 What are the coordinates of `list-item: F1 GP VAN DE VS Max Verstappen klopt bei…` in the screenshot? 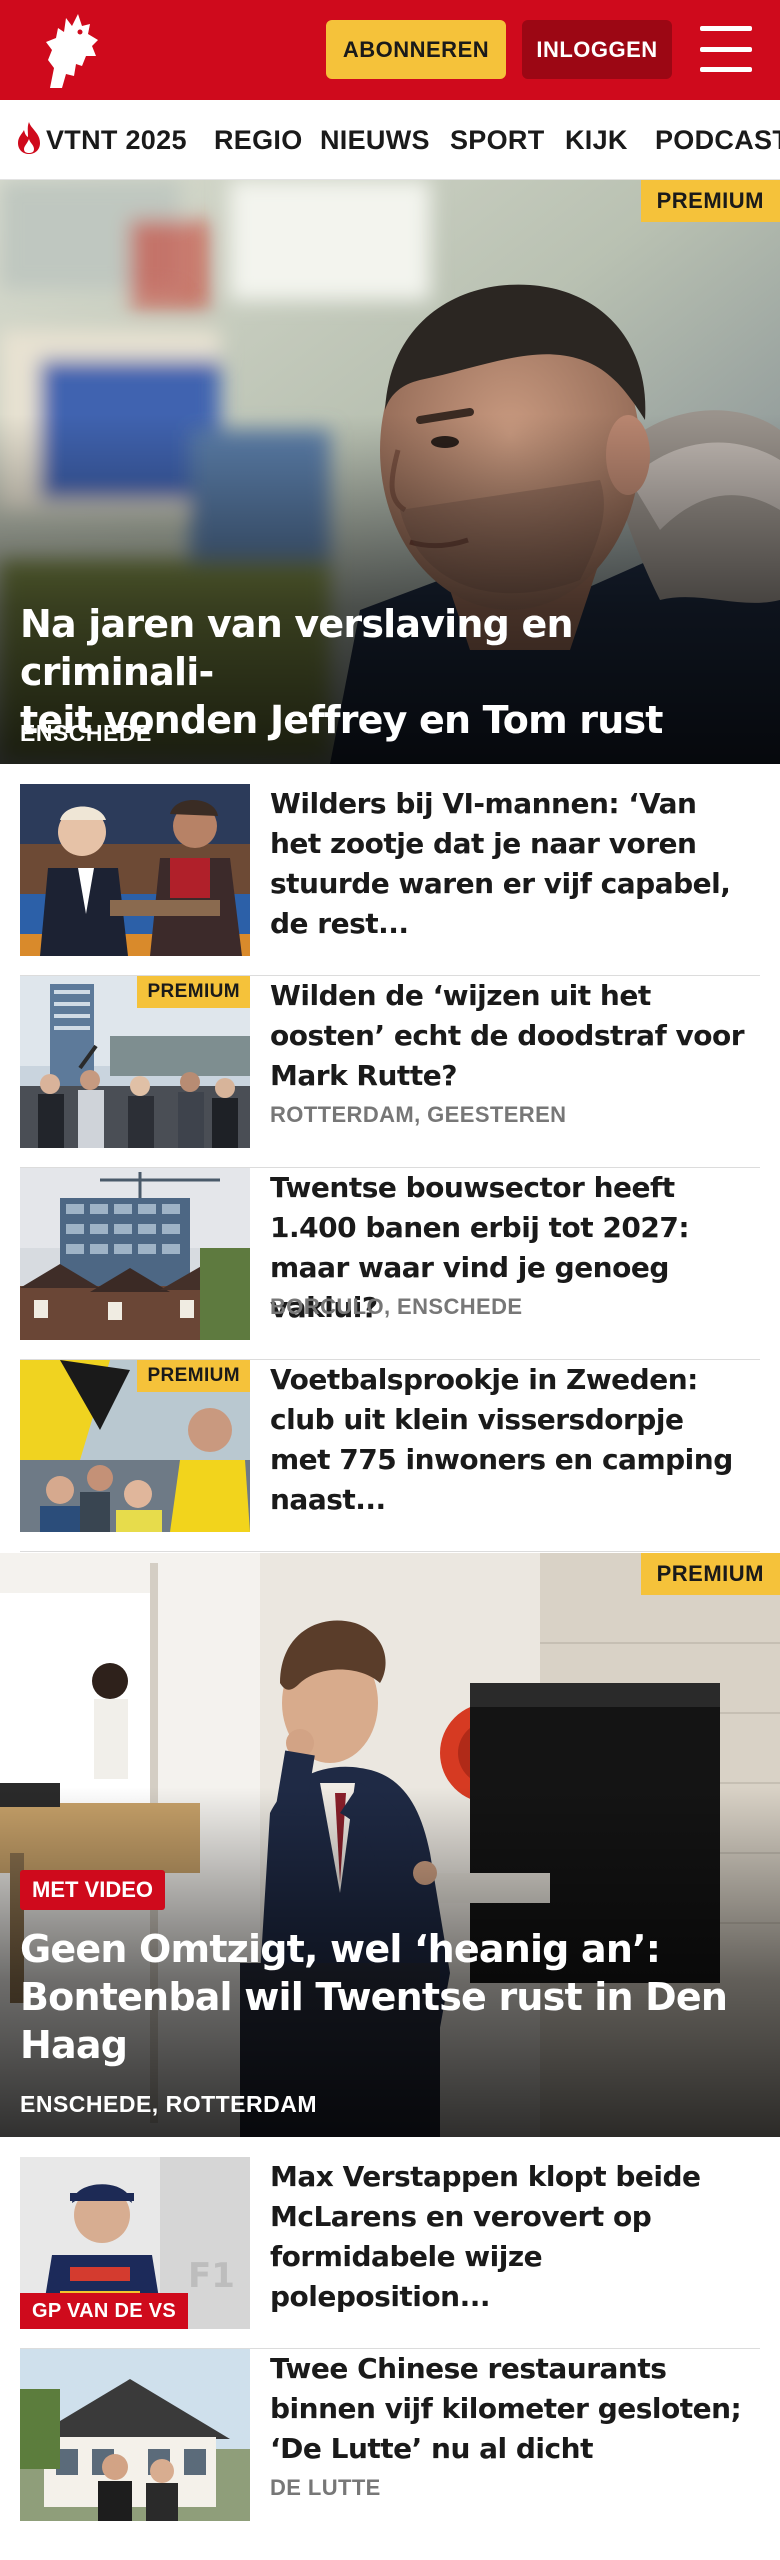 It's located at (390, 2253).